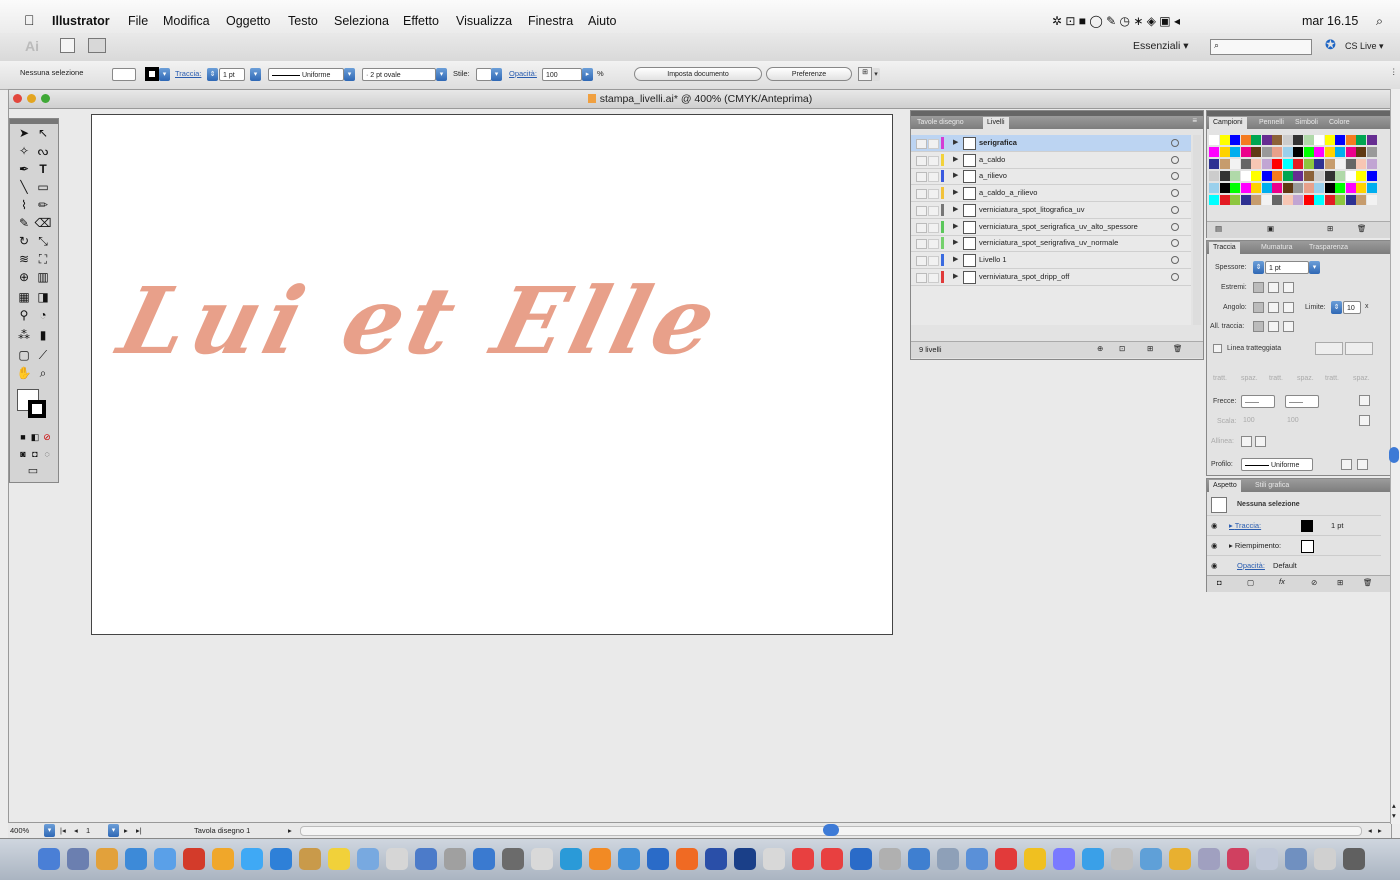 This screenshot has height=880, width=1400. I want to click on visibility-eye-icon: ◉, so click(1214, 565).